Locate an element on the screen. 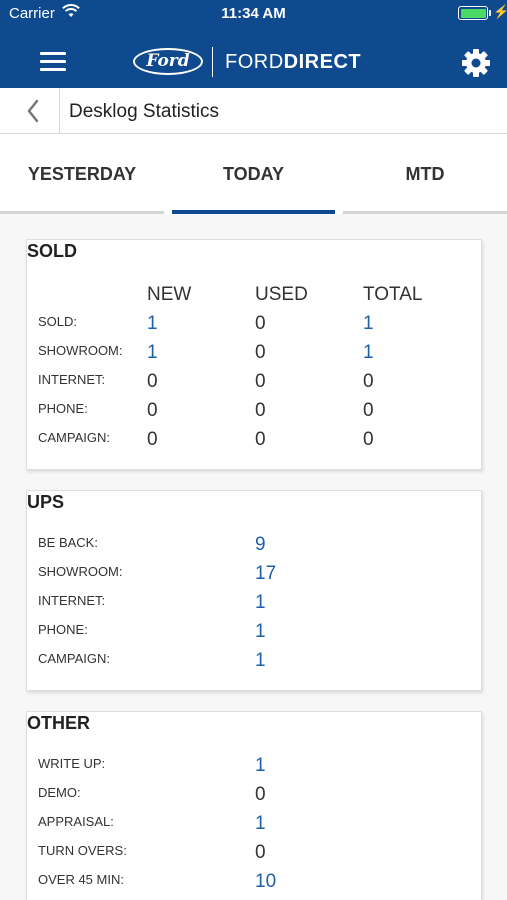  battery-tip is located at coordinates (490, 13).